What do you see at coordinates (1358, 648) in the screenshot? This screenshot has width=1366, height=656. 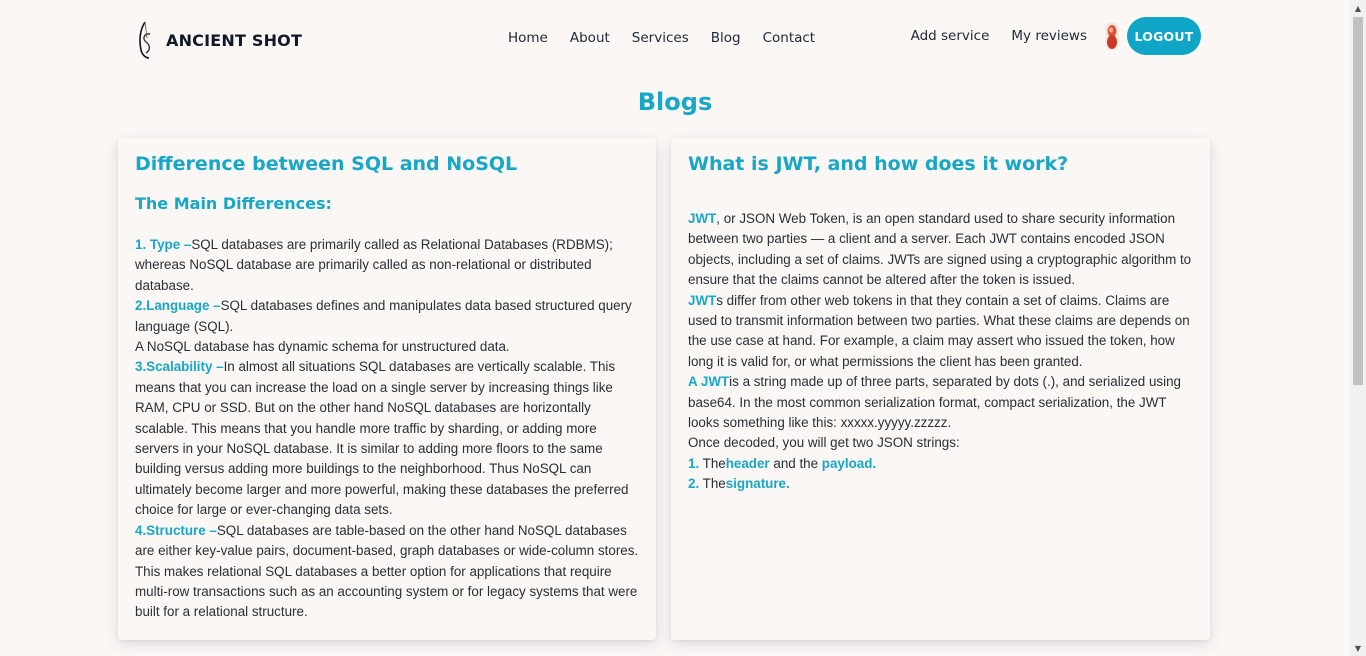 I see `scroll-down-arrow-icon: ▼` at bounding box center [1358, 648].